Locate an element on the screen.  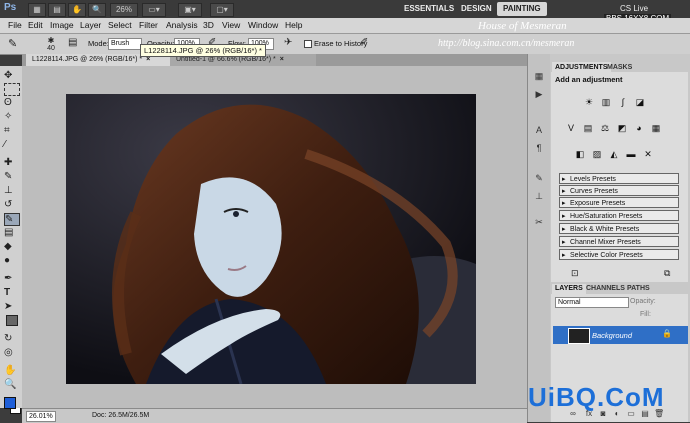
preset-selective-color: Selective Color Presets is located at coordinates (619, 255).